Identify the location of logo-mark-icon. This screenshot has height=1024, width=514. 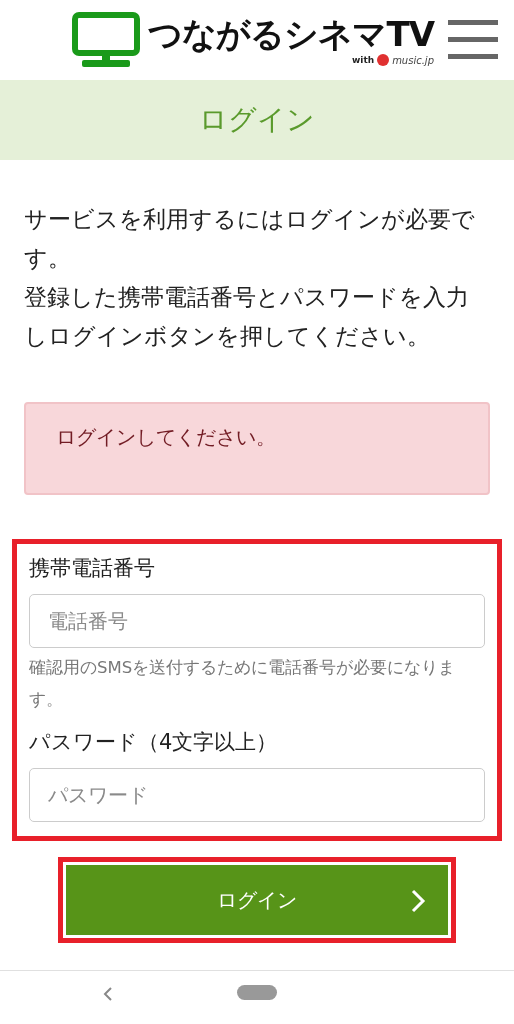
(383, 60).